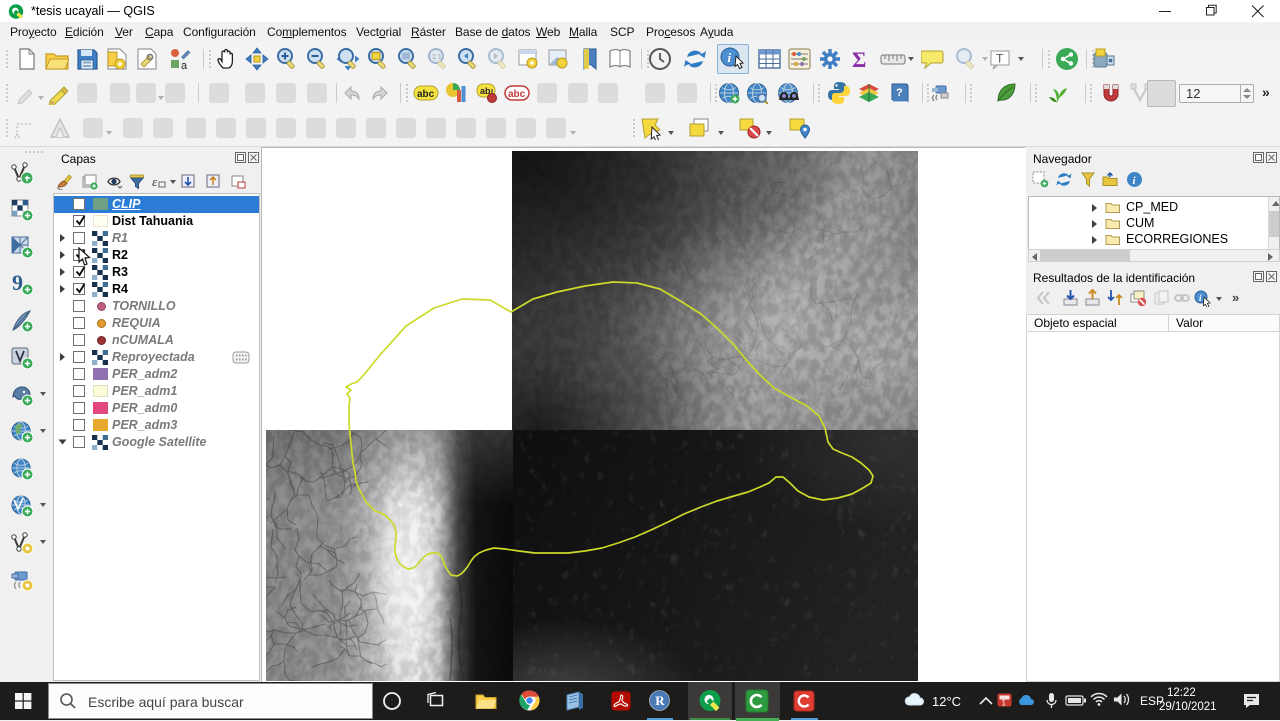 The width and height of the screenshot is (1280, 721). I want to click on svg-text: 1:1, so click(437, 57).